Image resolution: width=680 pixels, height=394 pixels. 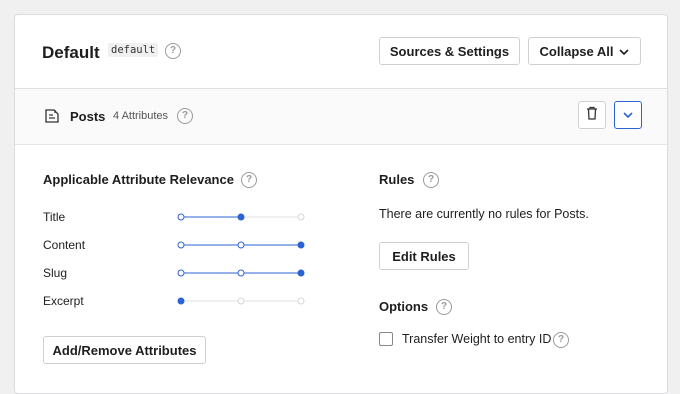 I want to click on engine-slug-badge: default, so click(x=133, y=50).